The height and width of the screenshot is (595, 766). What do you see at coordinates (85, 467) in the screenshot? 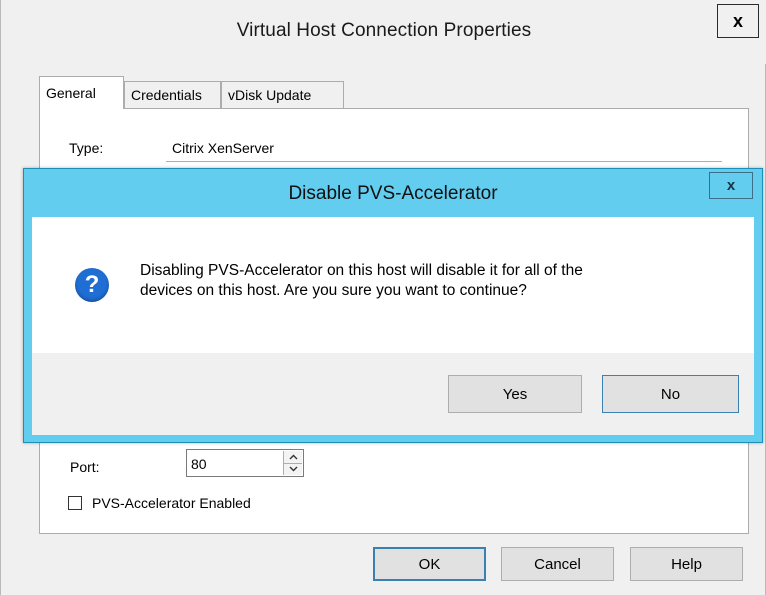
I see `port-label: Port:` at bounding box center [85, 467].